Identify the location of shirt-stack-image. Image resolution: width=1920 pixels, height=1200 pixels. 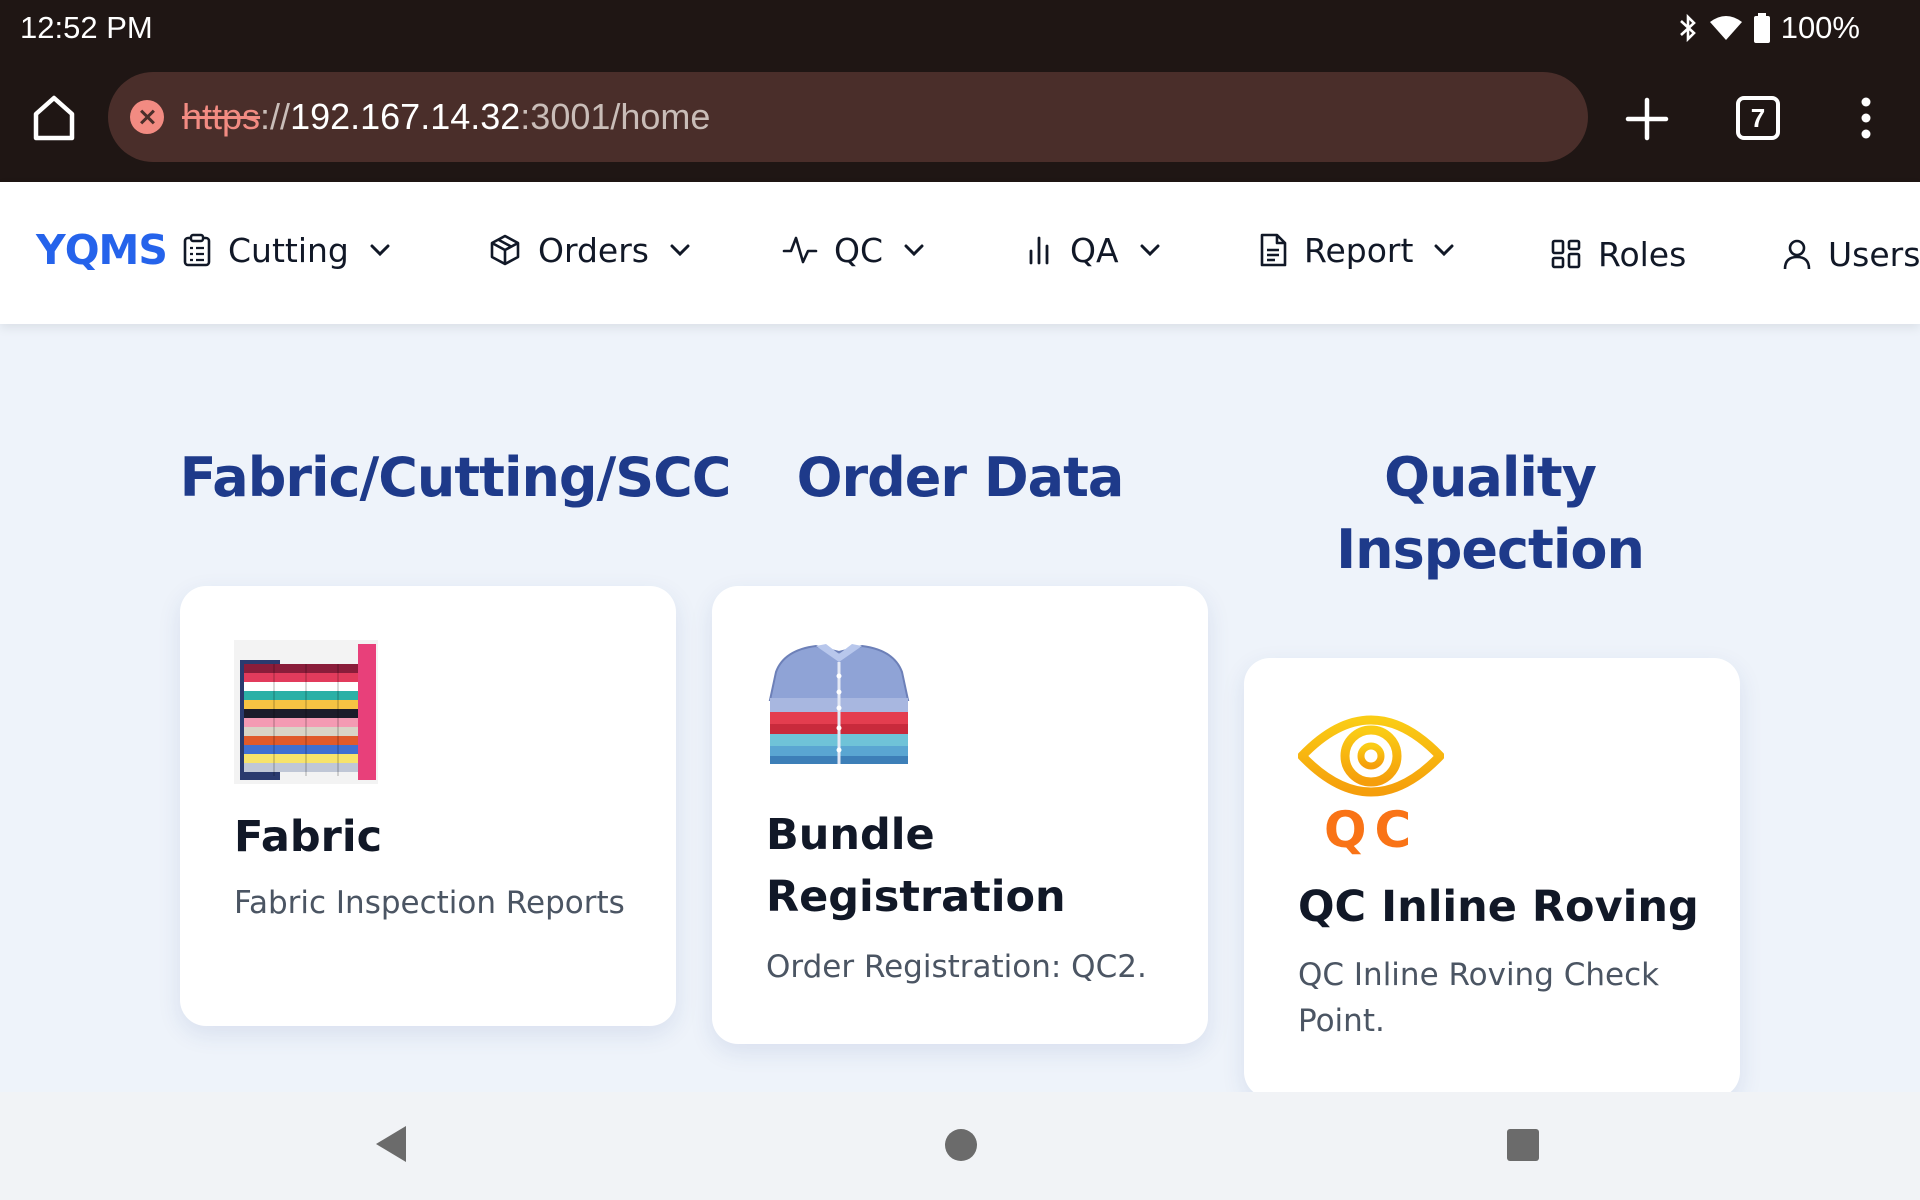
(839, 706).